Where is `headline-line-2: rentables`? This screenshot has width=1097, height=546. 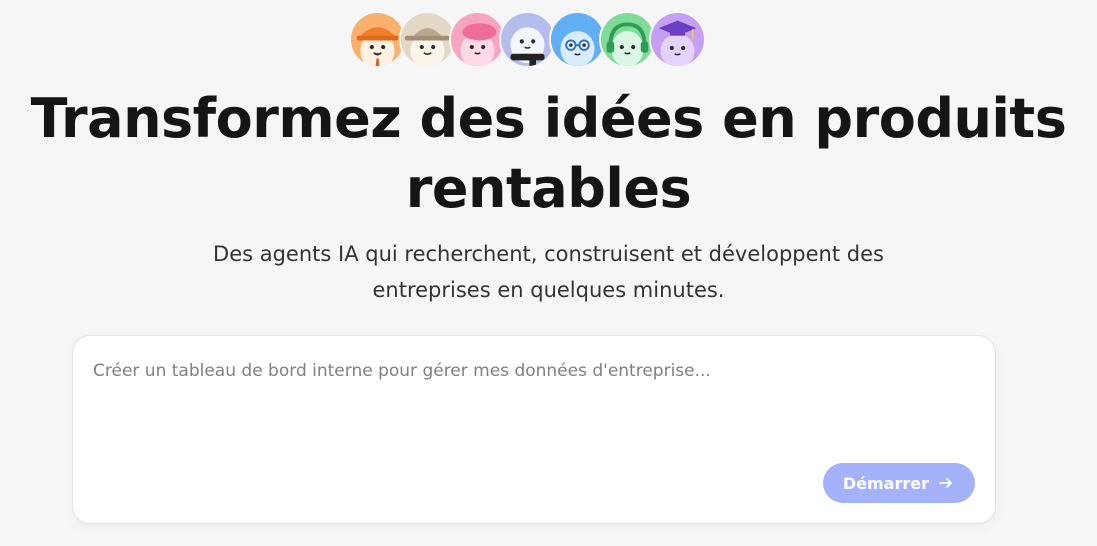
headline-line-2: rentables is located at coordinates (548, 188).